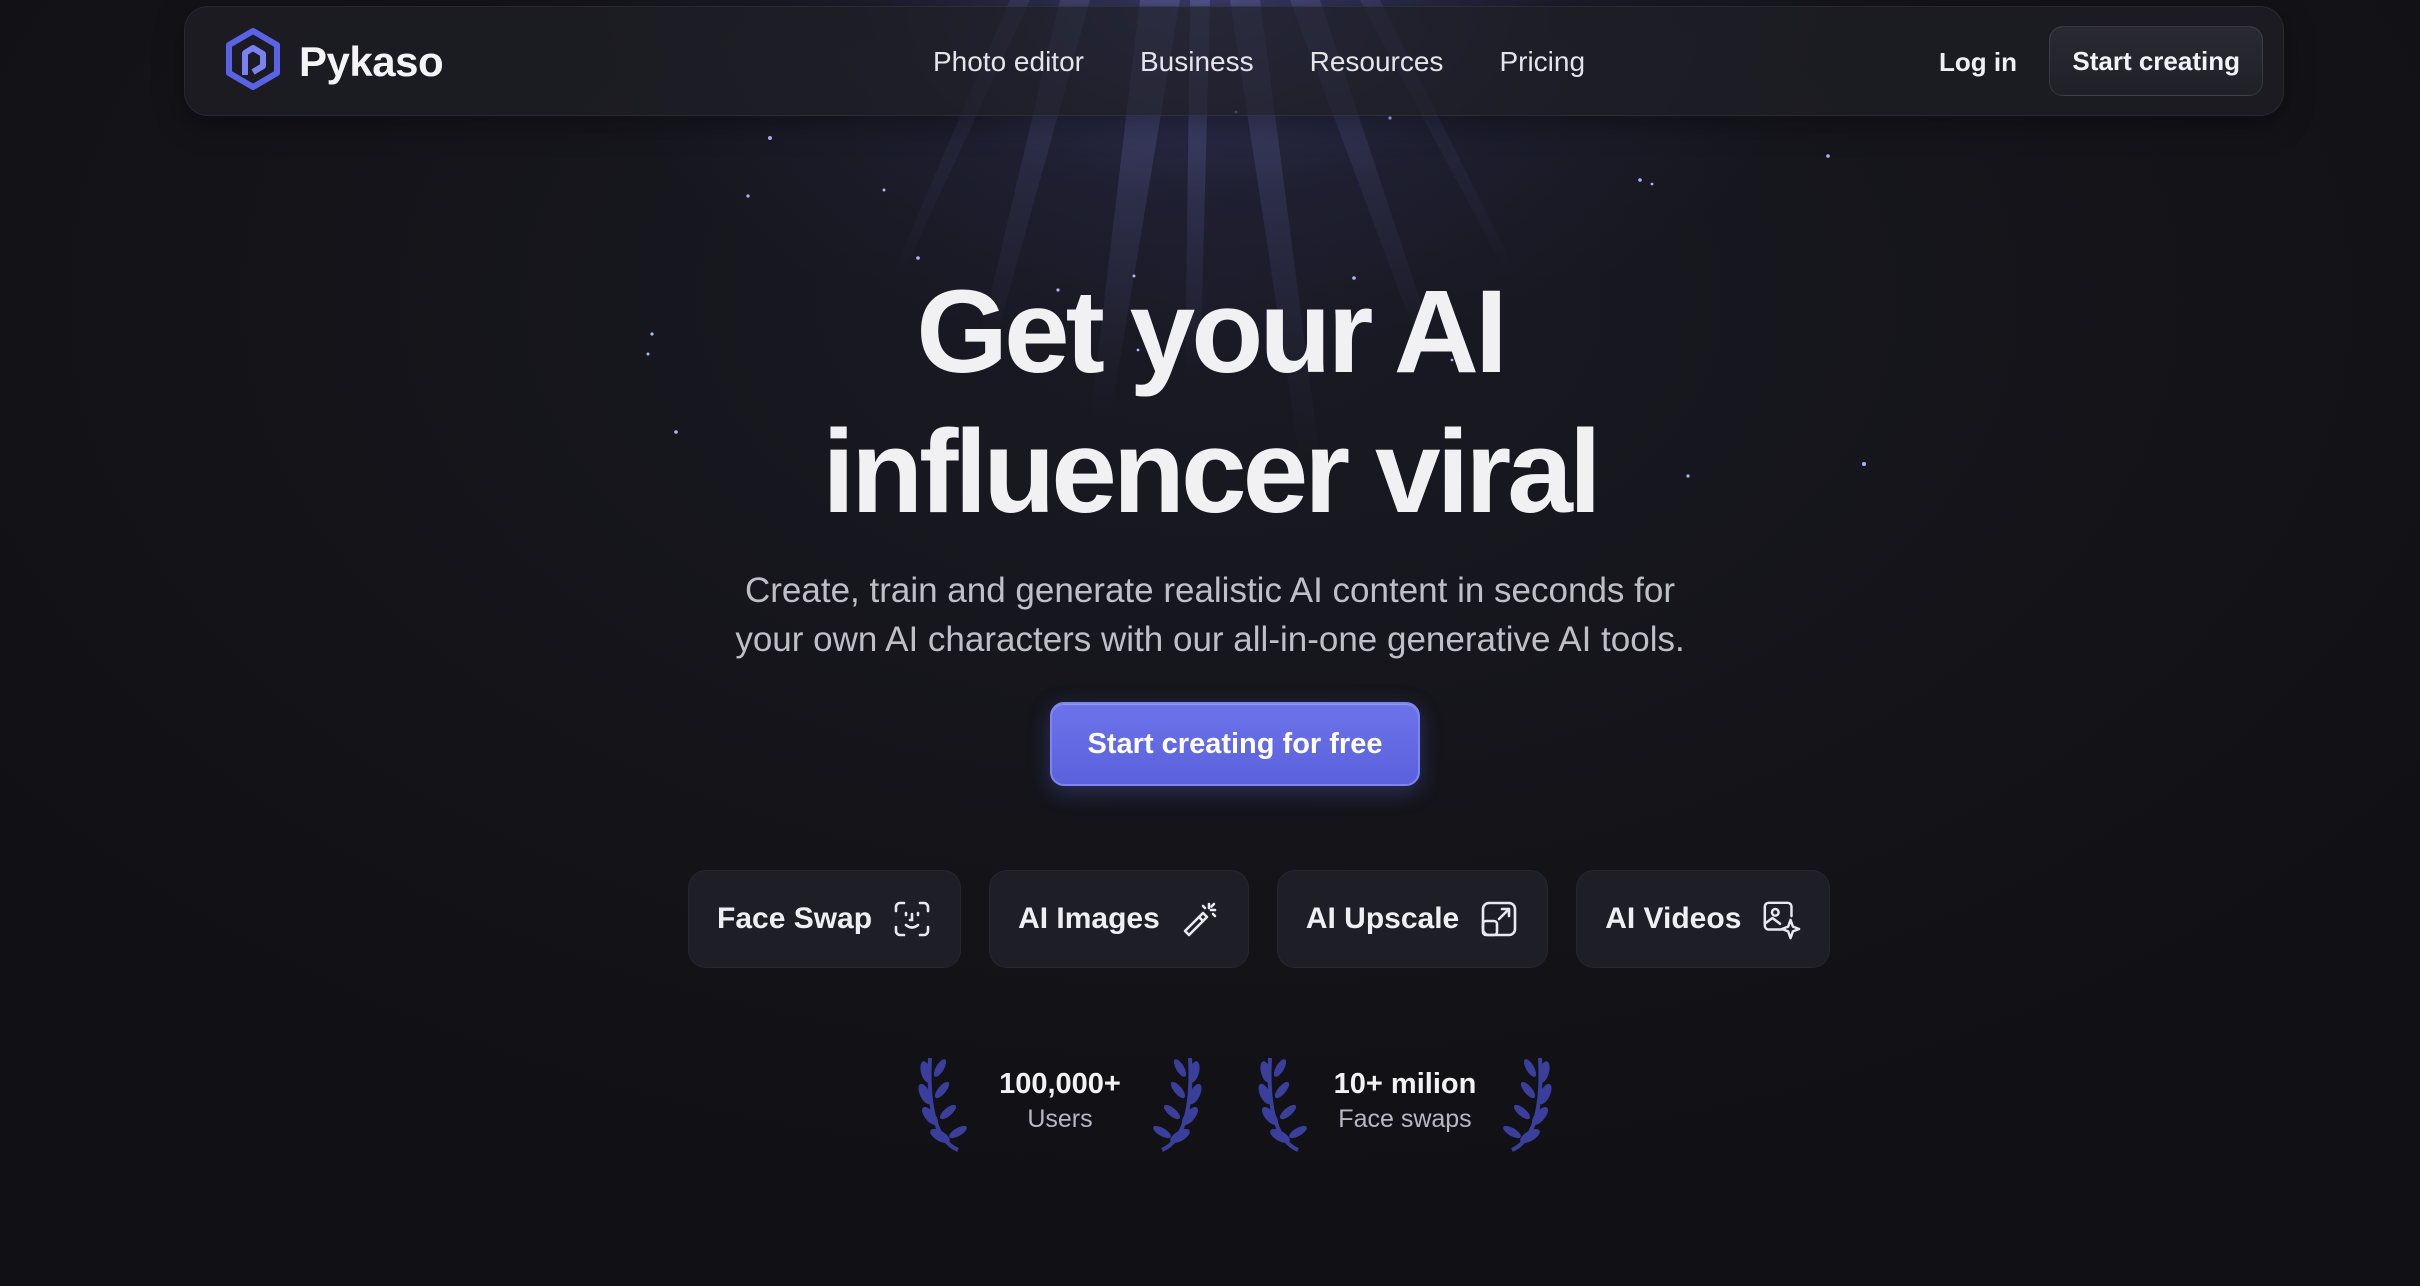 The width and height of the screenshot is (2420, 1286). What do you see at coordinates (1200, 919) in the screenshot?
I see `magic-wand-icon` at bounding box center [1200, 919].